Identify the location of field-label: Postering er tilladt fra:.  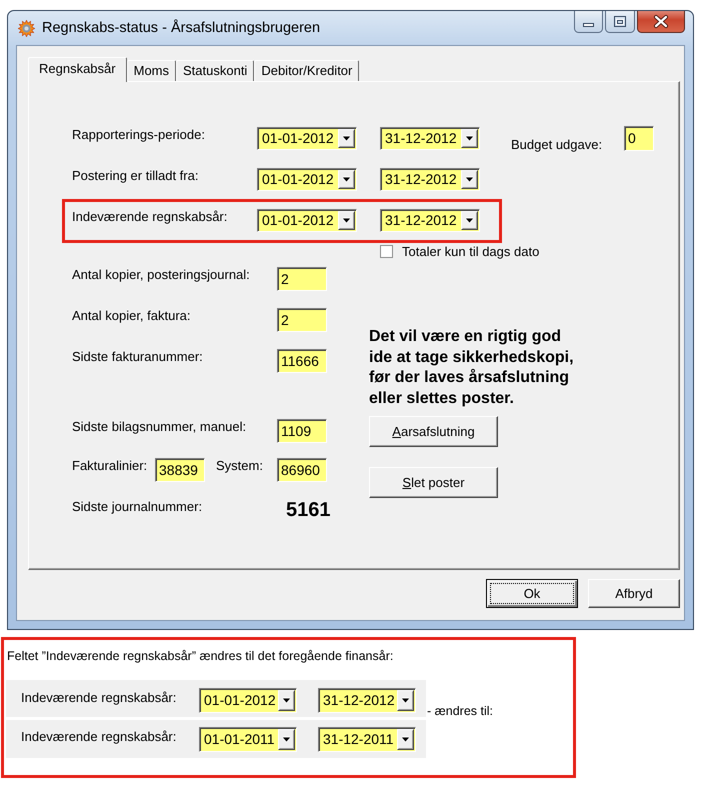
(136, 175).